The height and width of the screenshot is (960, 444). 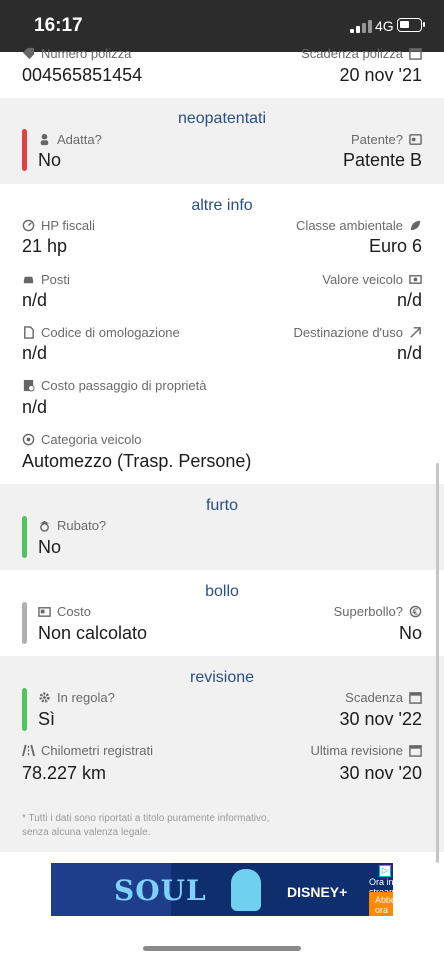 I want to click on costo-value: Non calcolato, so click(x=93, y=633).